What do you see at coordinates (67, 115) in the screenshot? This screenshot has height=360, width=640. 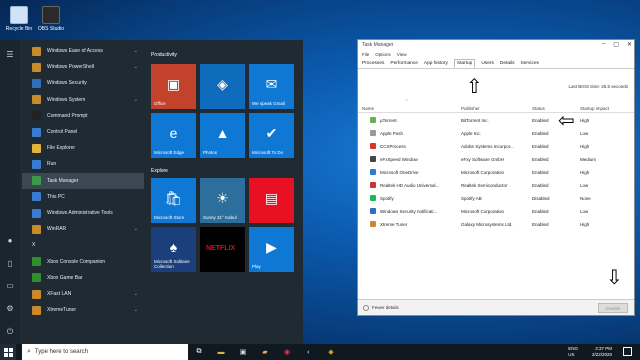 I see `app-label: Command Prompt` at bounding box center [67, 115].